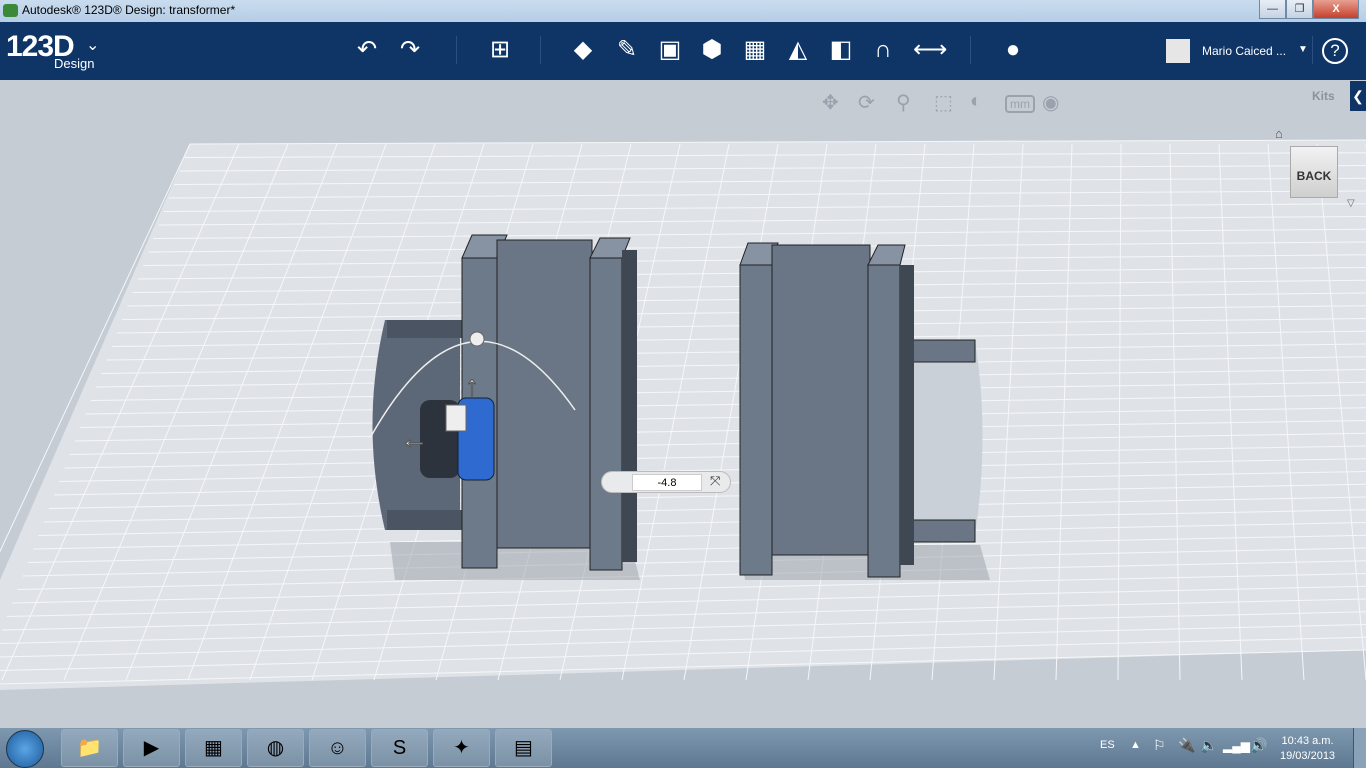 This screenshot has width=1366, height=768. Describe the element at coordinates (1013, 50) in the screenshot. I see `material-icon: ●` at that location.